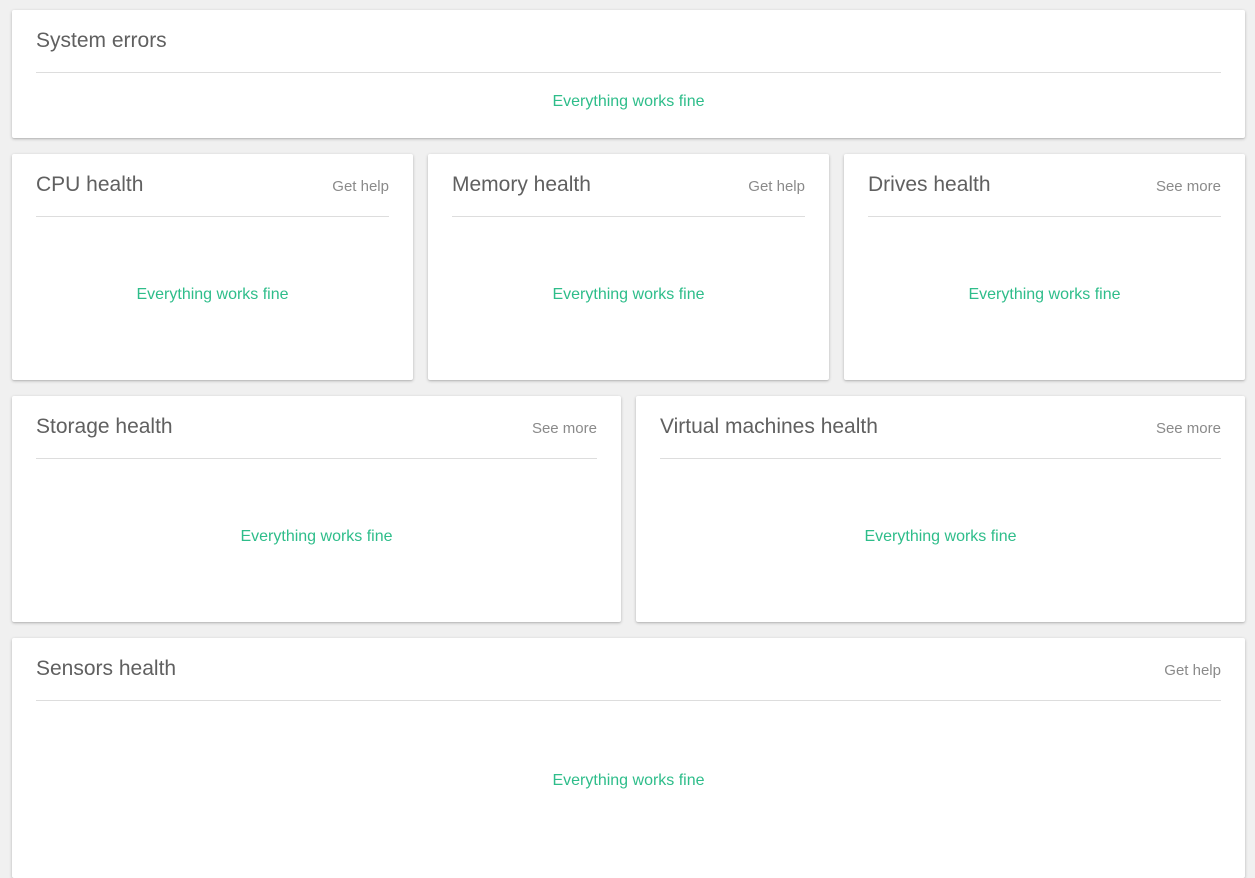 The width and height of the screenshot is (1255, 878). What do you see at coordinates (106, 668) in the screenshot?
I see `card-title: Sensors health` at bounding box center [106, 668].